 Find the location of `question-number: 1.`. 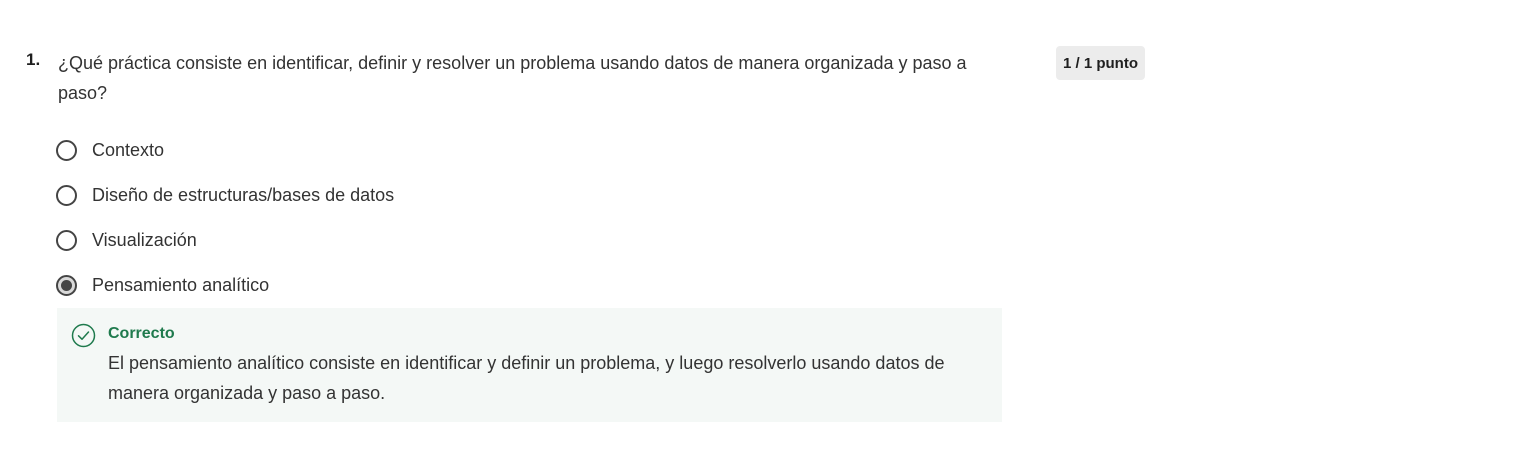

question-number: 1. is located at coordinates (33, 59).